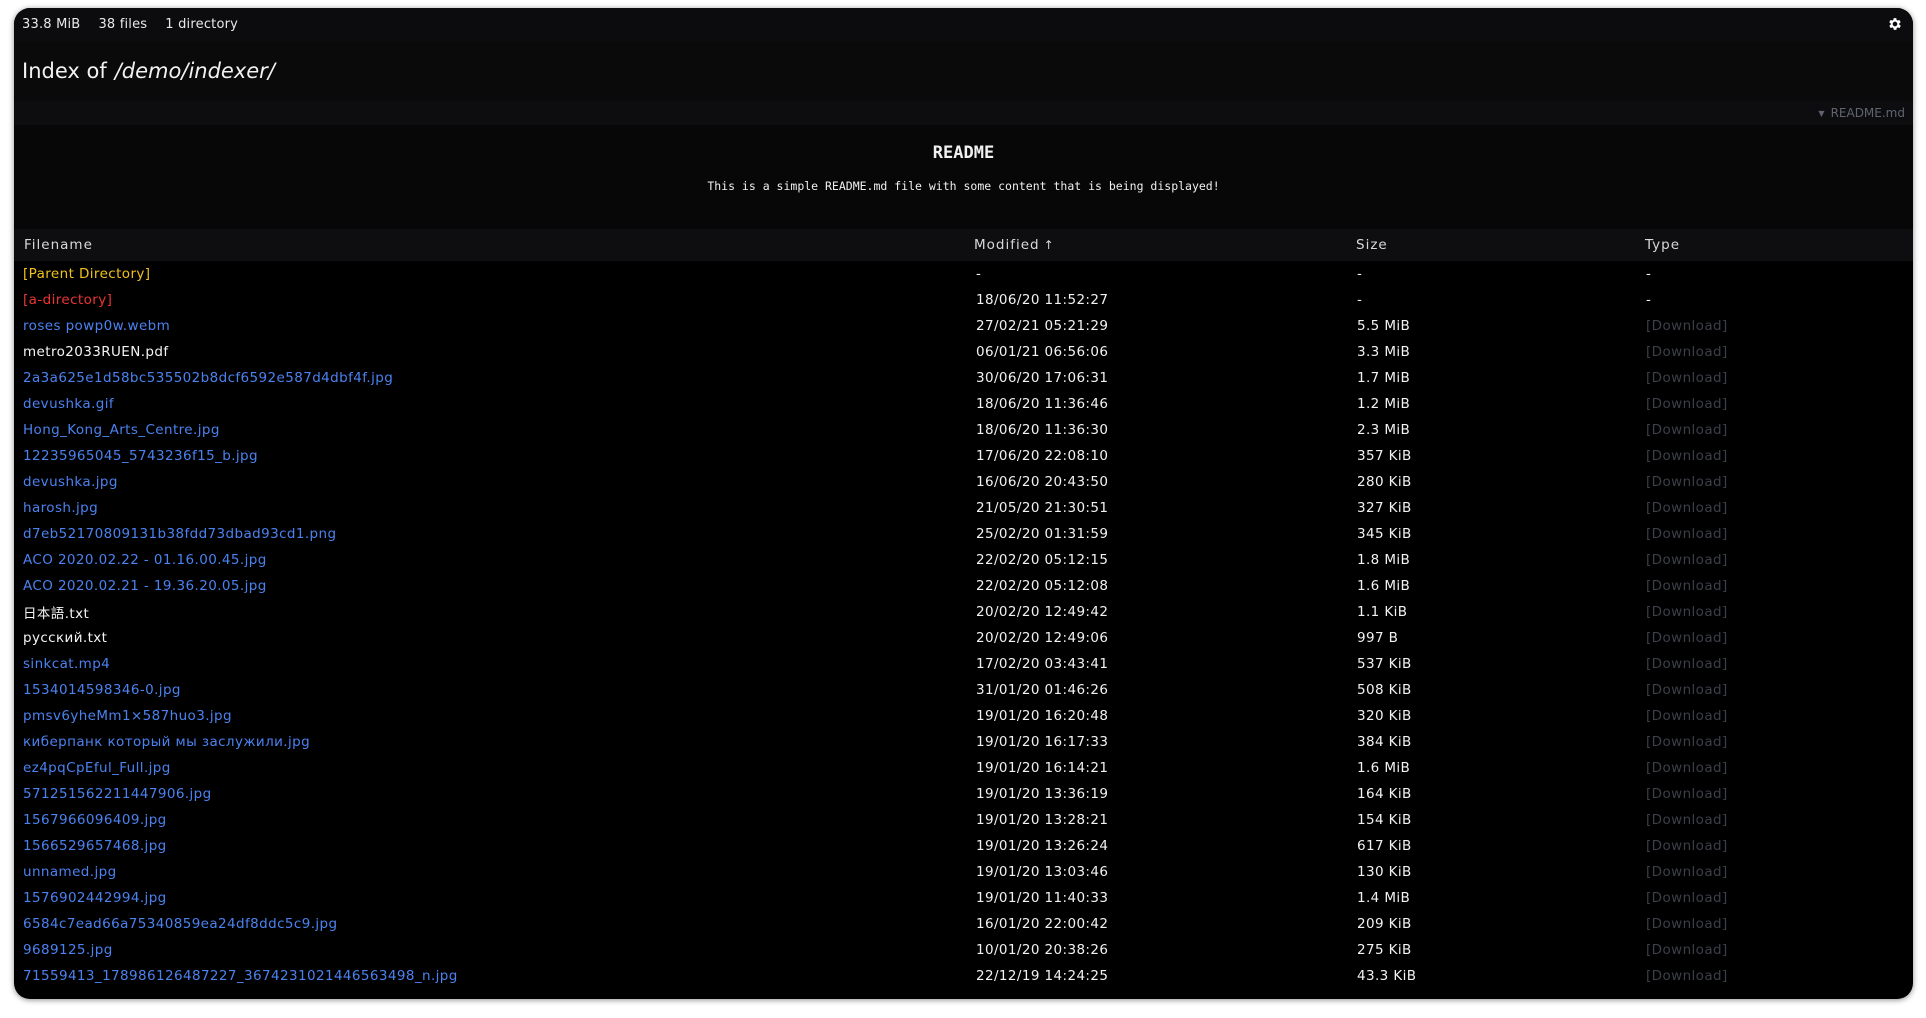  Describe the element at coordinates (96, 326) in the screenshot. I see `file-link: roses powp0w.webm` at that location.